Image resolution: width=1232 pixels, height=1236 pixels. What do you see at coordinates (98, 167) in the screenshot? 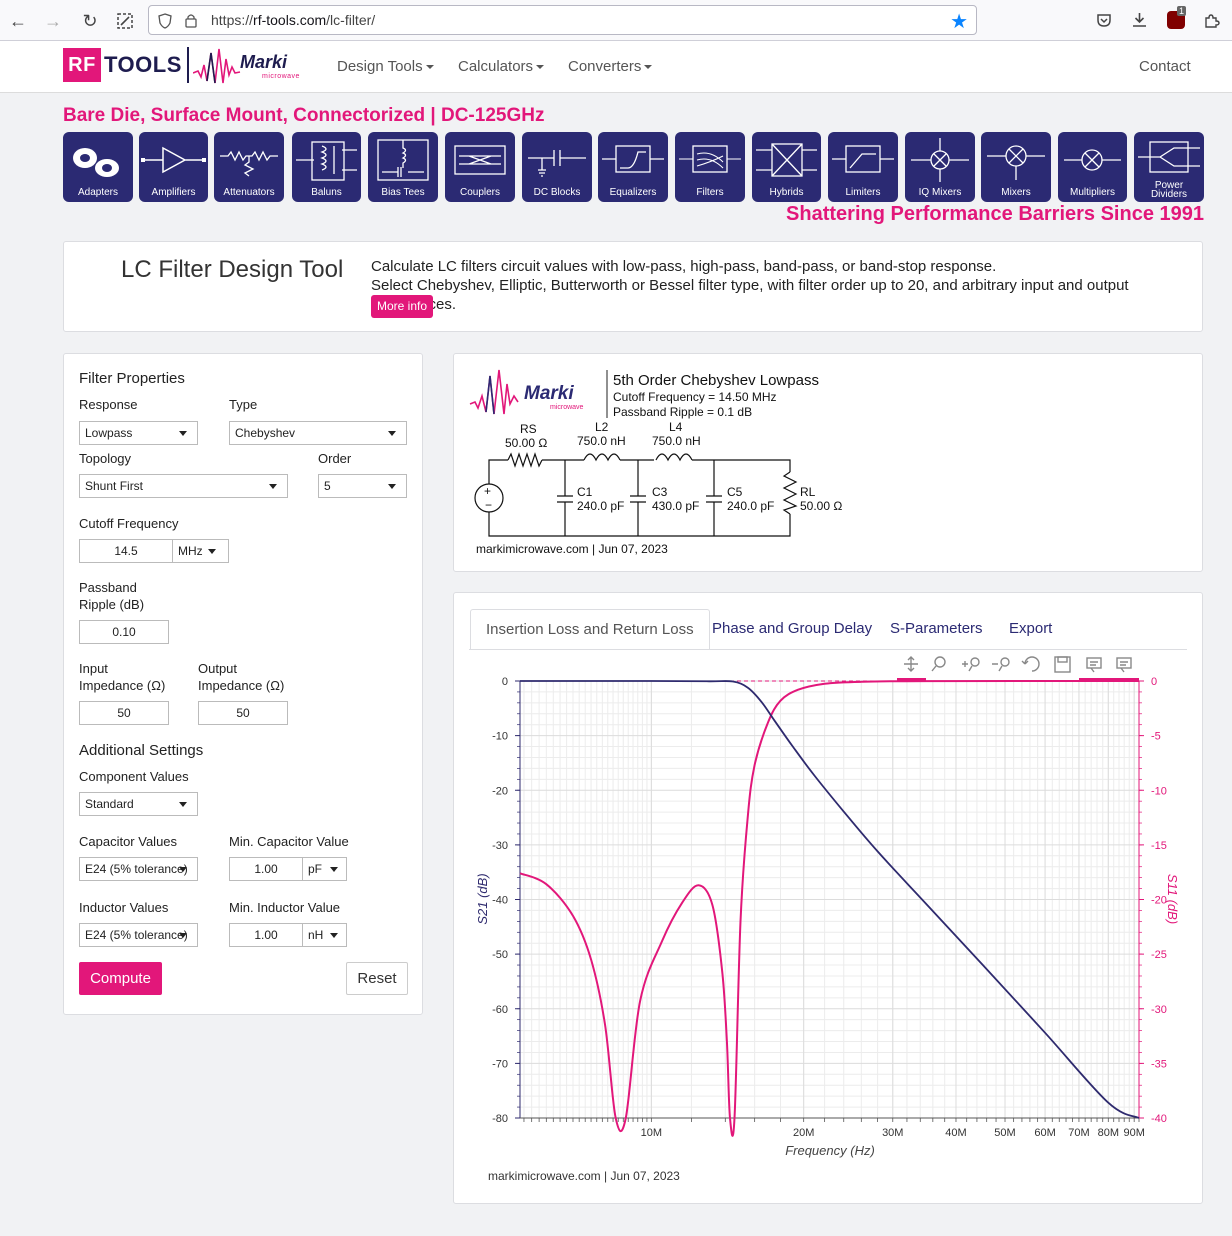
I see `product-tile-adapters: Adapters` at bounding box center [98, 167].